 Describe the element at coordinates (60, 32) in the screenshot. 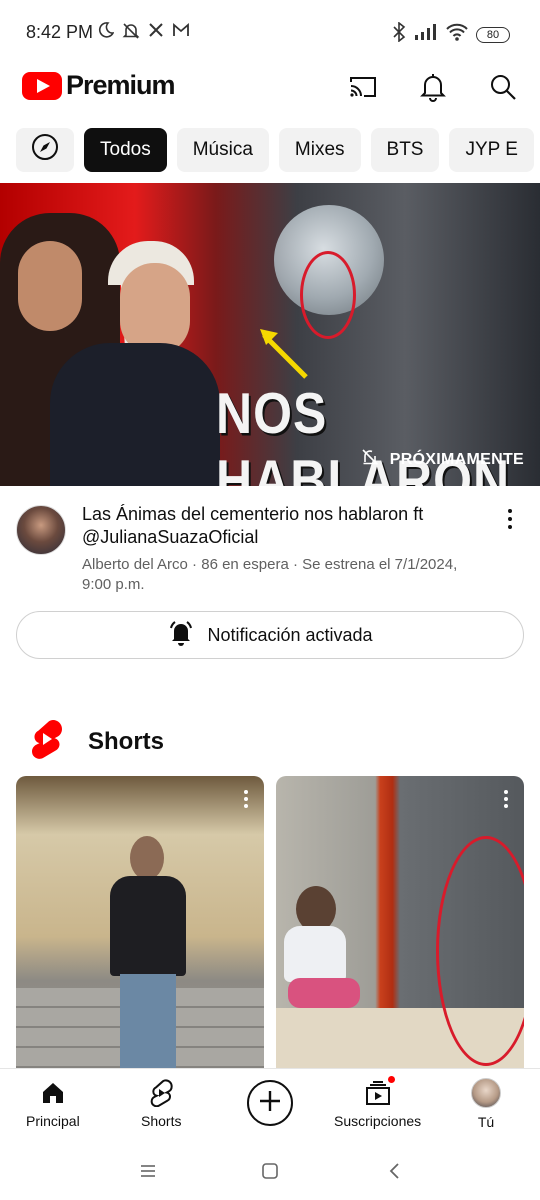

I see `status-time: 8:42 PM` at that location.